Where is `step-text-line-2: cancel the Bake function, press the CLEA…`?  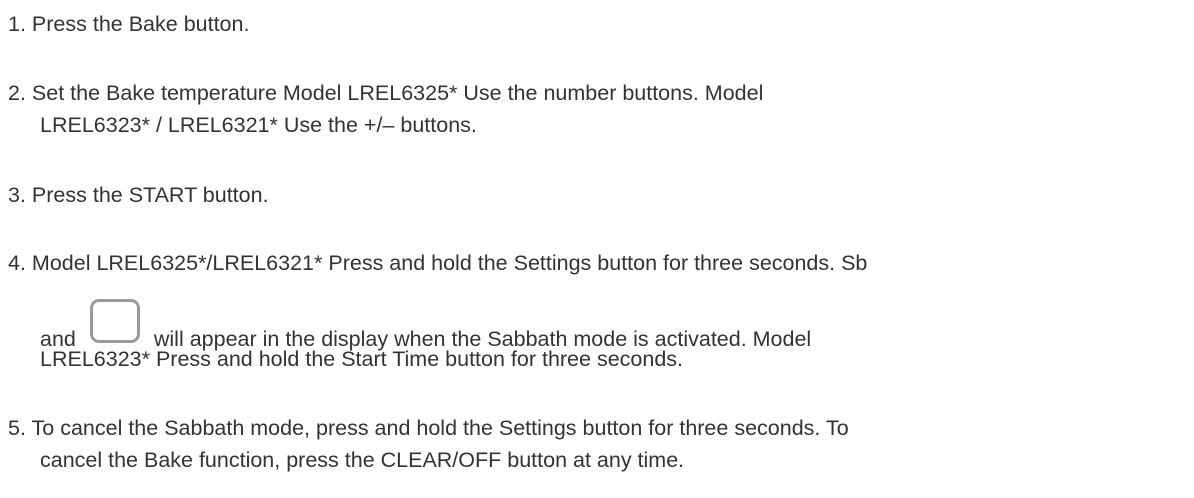 step-text-line-2: cancel the Bake function, press the CLEA… is located at coordinates (362, 460).